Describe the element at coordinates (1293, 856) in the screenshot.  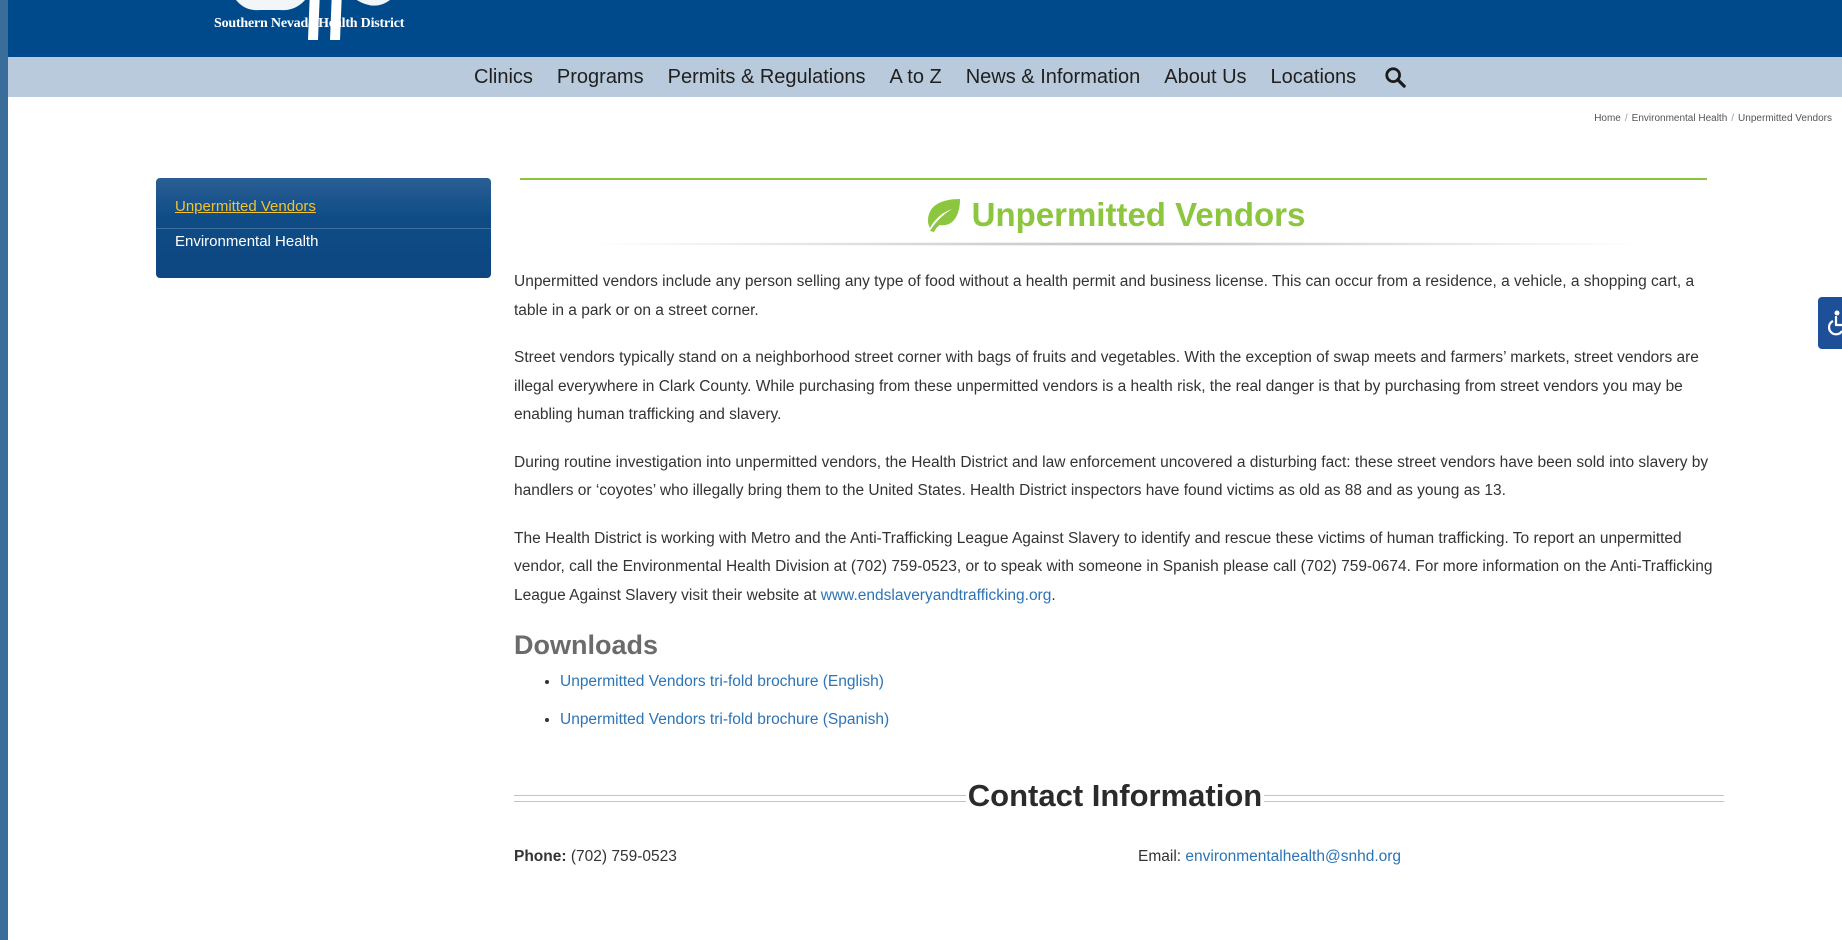
I see `email-link: environmentalhealth@snhd.org` at that location.